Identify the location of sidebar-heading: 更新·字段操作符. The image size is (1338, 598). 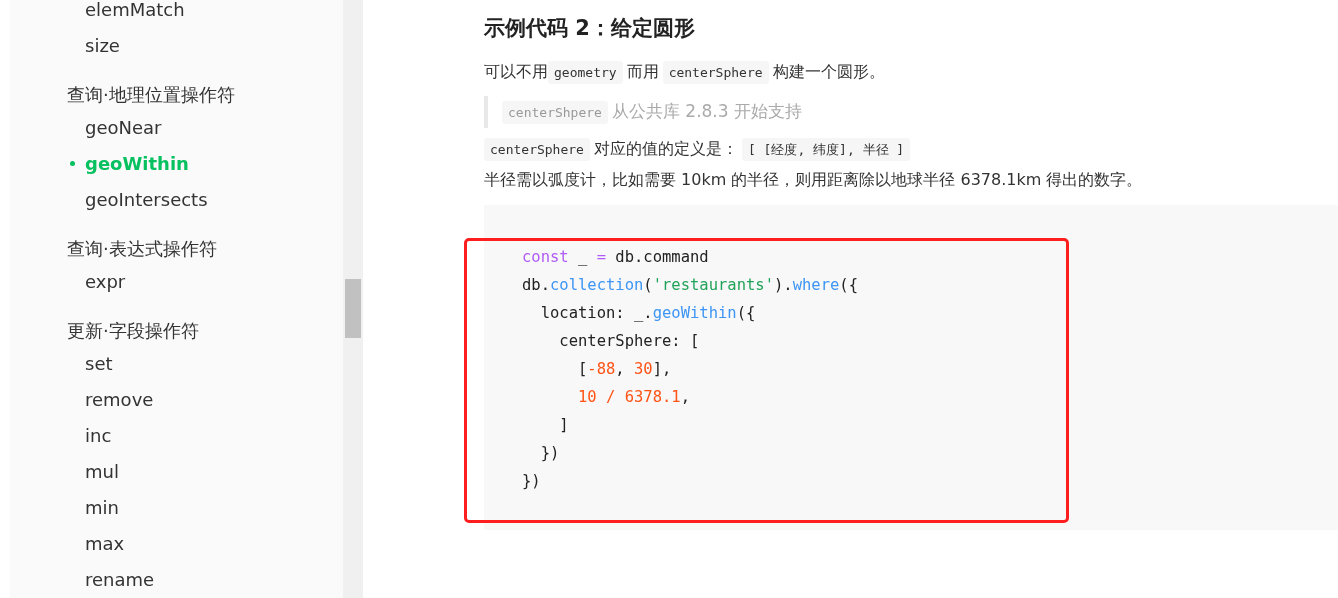
(133, 331).